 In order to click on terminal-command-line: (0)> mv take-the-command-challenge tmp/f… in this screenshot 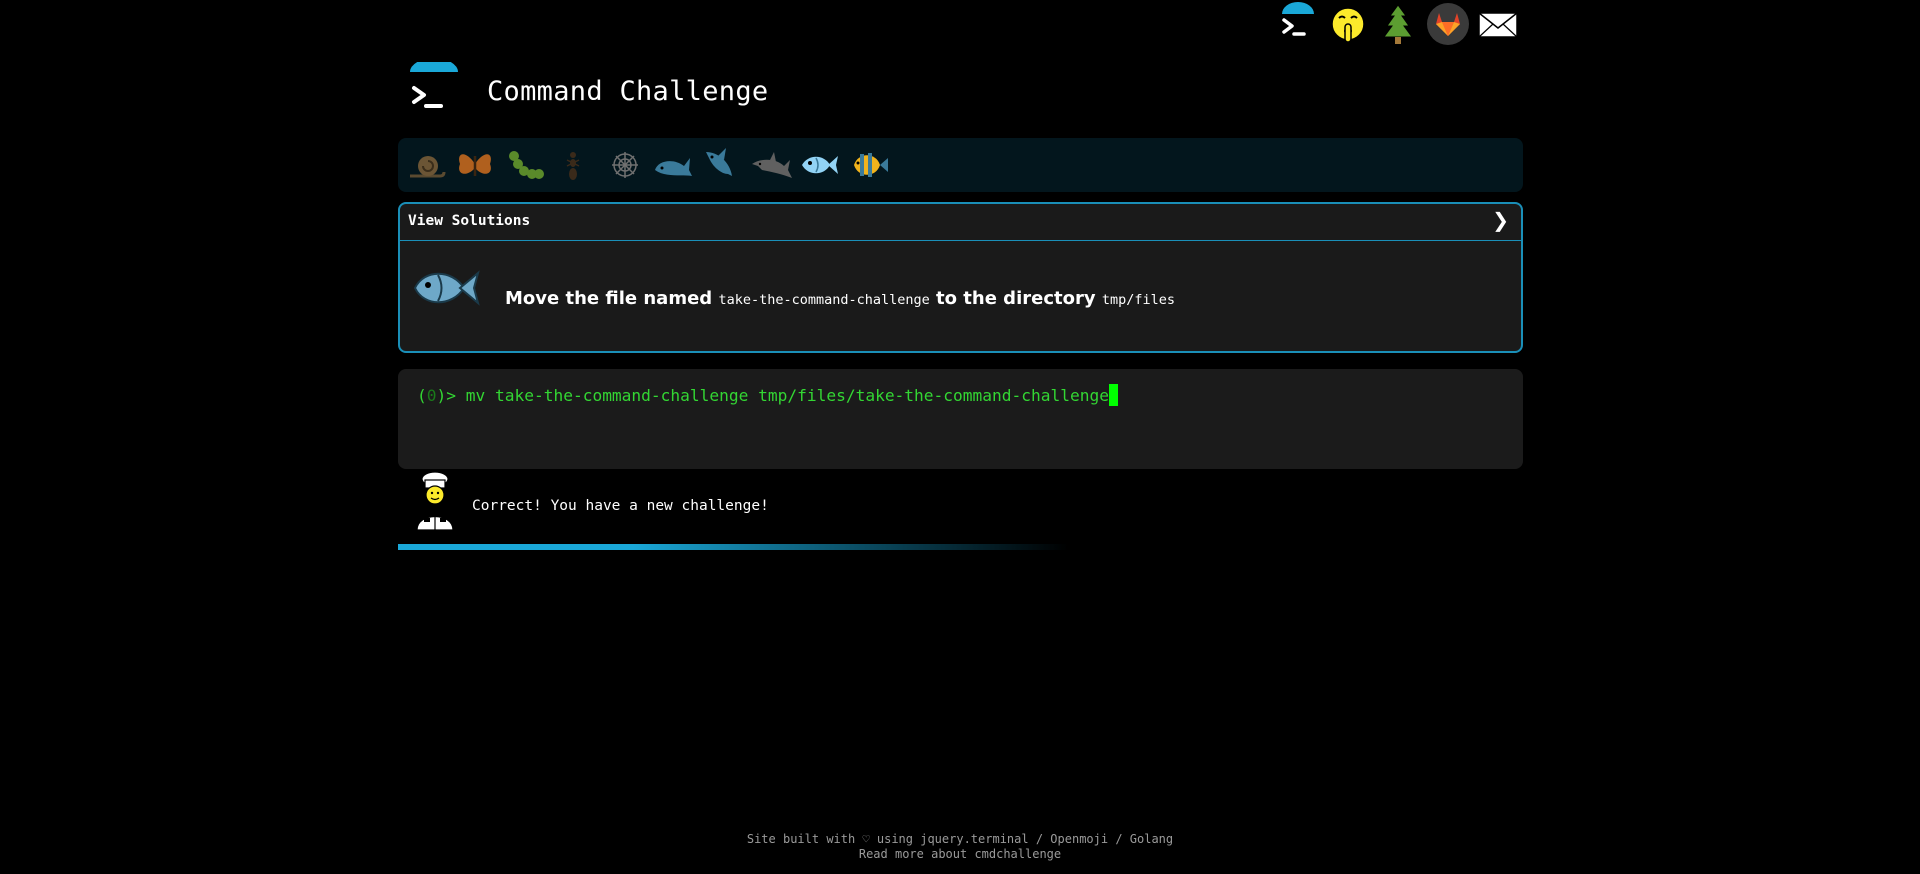, I will do `click(767, 396)`.